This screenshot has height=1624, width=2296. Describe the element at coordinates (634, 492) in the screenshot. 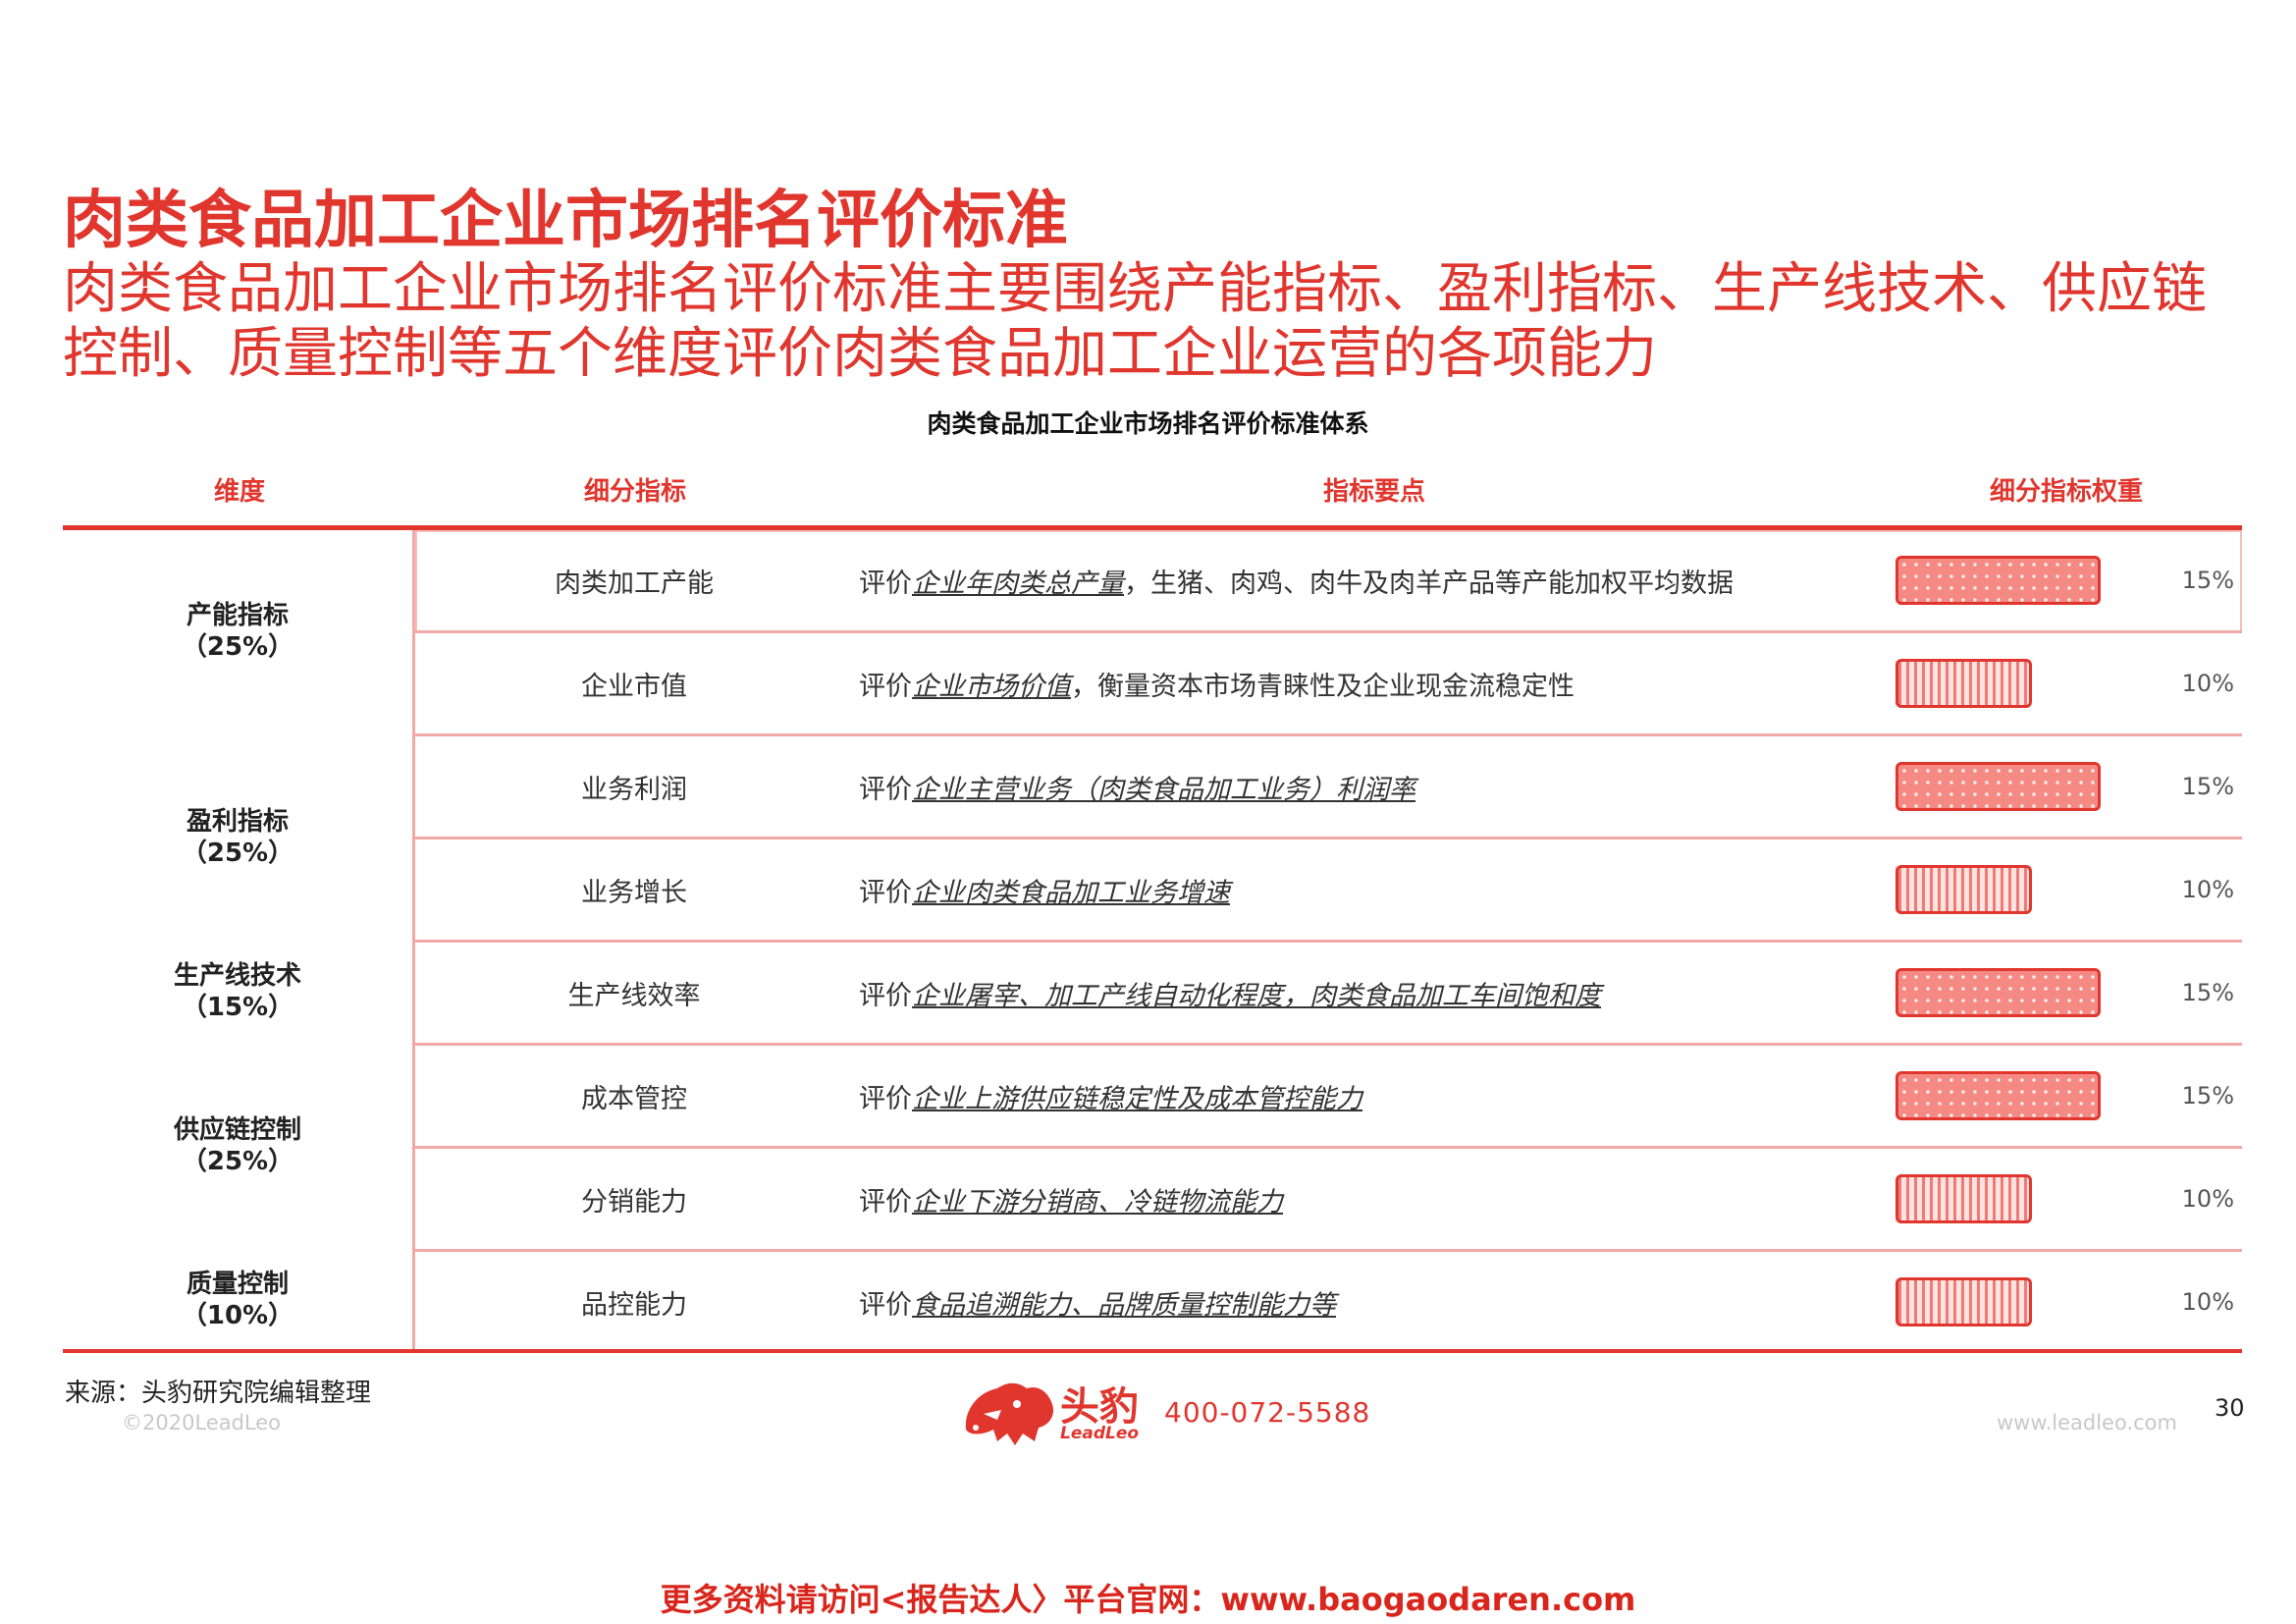

I see `header-sub-indicator: 细分指标` at that location.